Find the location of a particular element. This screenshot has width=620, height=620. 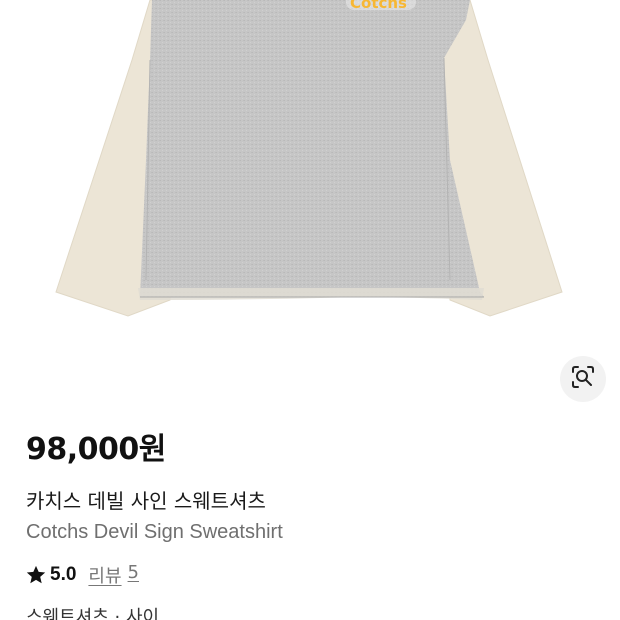

product-category: 스웨트셔츠 · 사이 is located at coordinates (93, 613).